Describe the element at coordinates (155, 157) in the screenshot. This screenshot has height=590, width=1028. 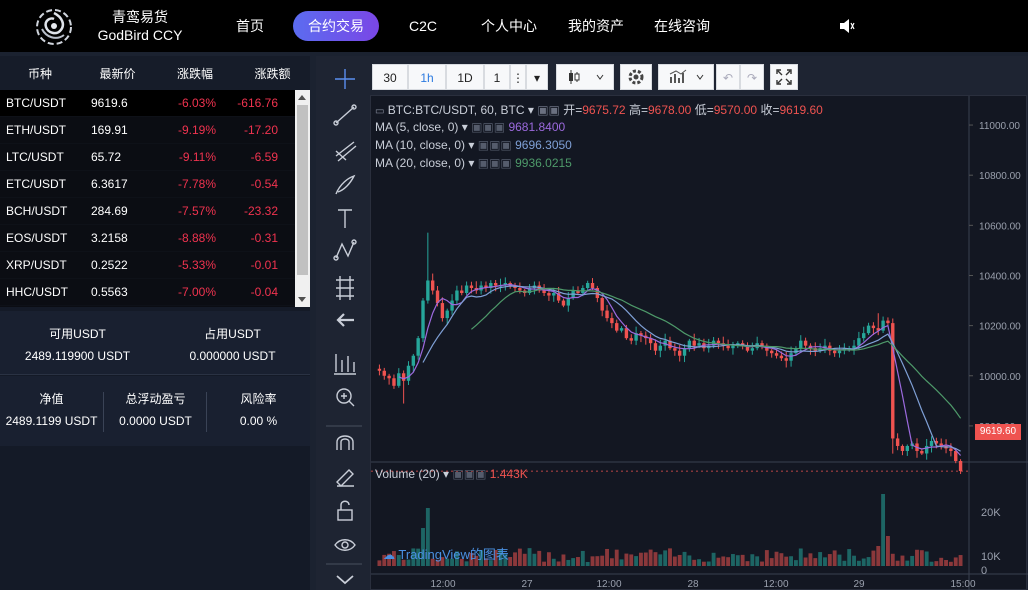
I see `market-row-ltc: LTC/USDT 65.72 -9.11% -6.59` at that location.